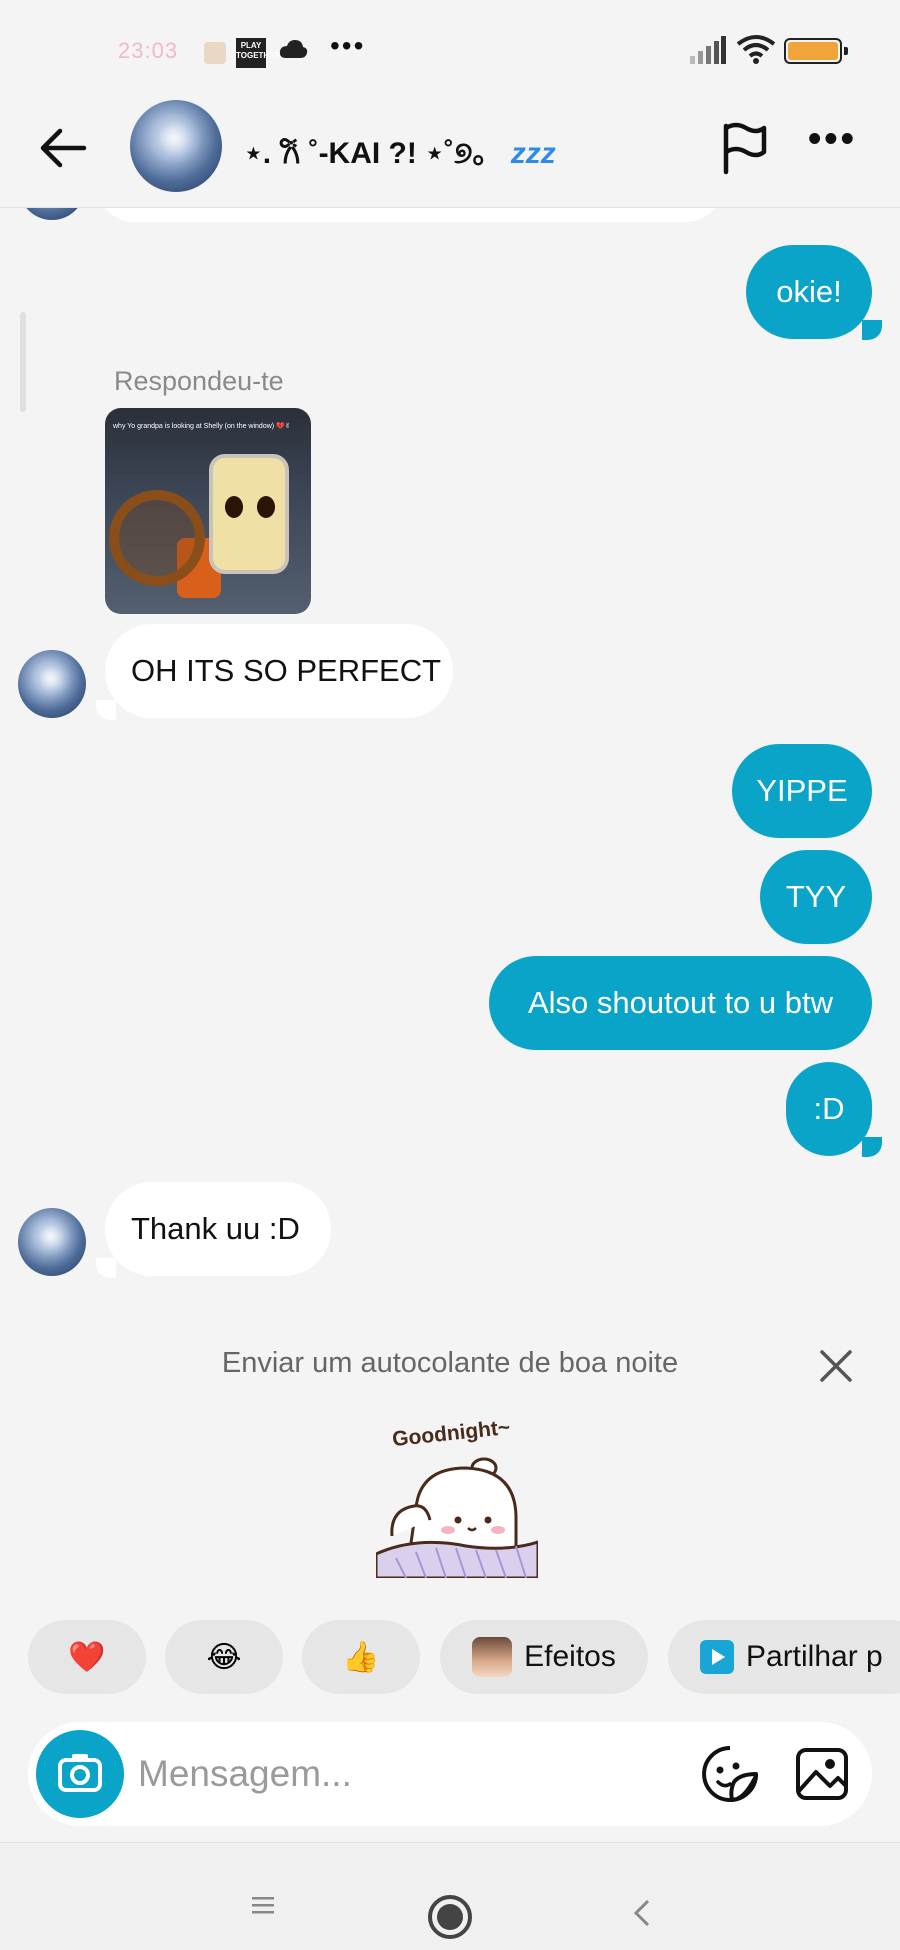 The height and width of the screenshot is (1950, 900). I want to click on sticker-icon, so click(730, 1774).